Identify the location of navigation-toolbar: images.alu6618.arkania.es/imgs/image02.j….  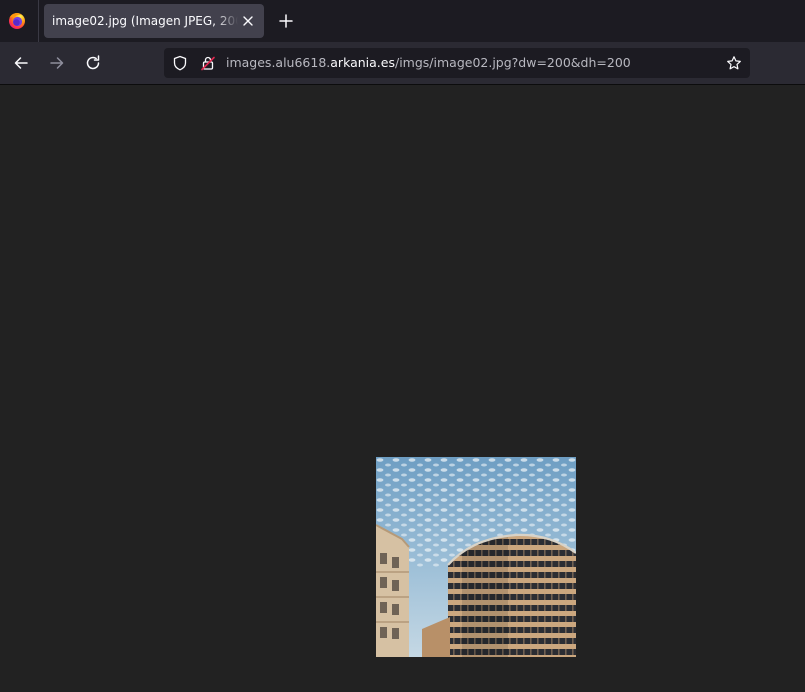
(402, 63).